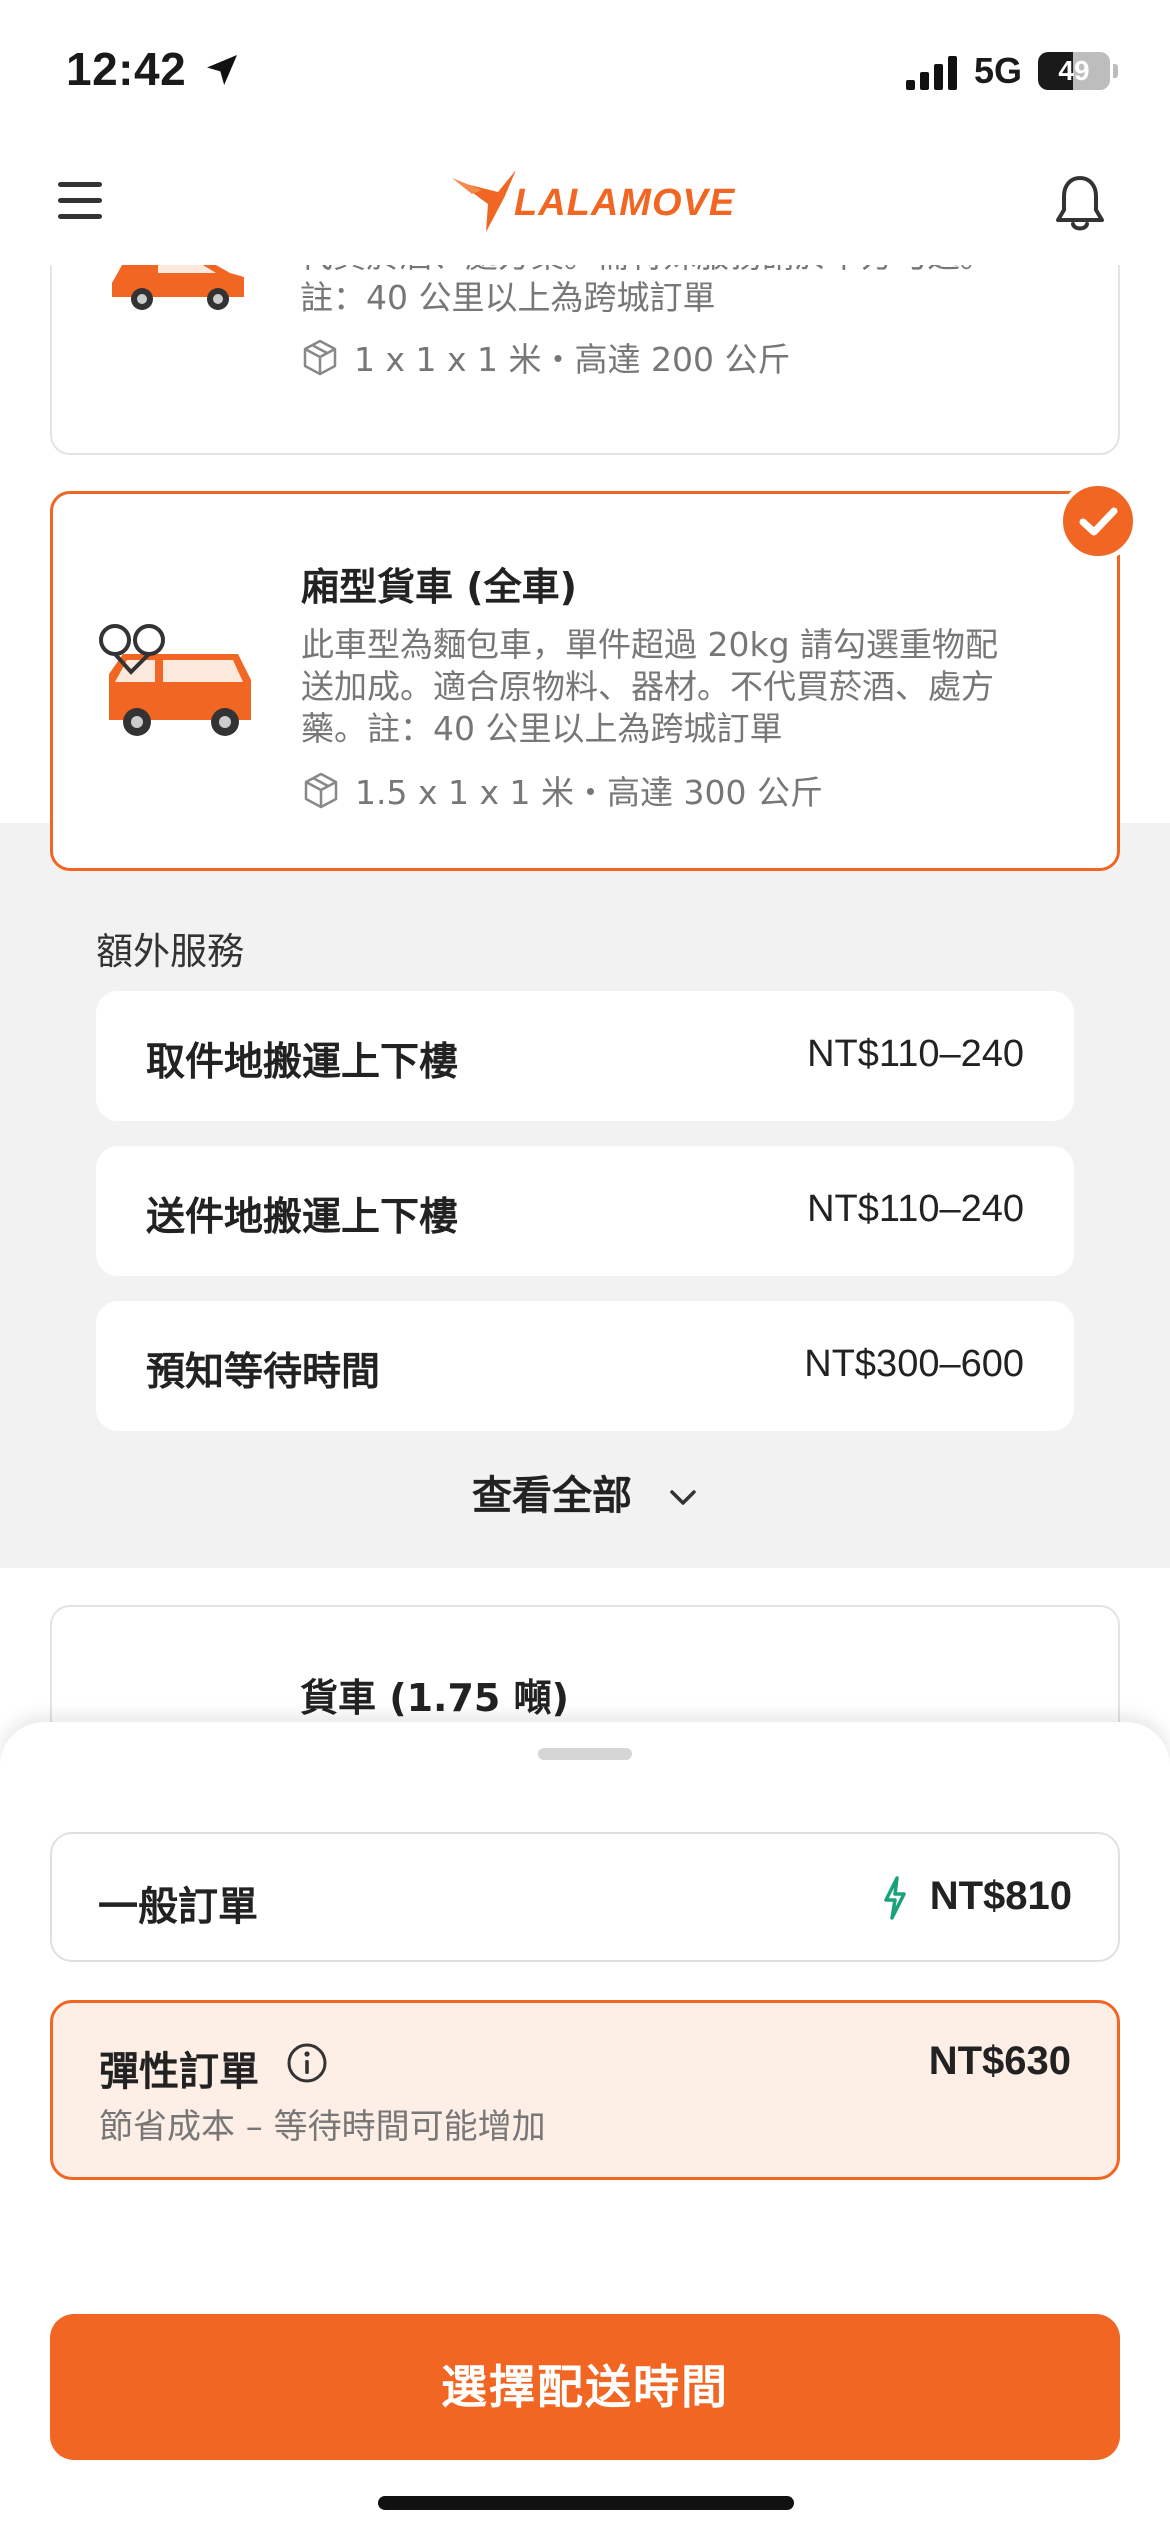 The image size is (1170, 2532). Describe the element at coordinates (914, 1364) in the screenshot. I see `service-price: NT$300–600` at that location.